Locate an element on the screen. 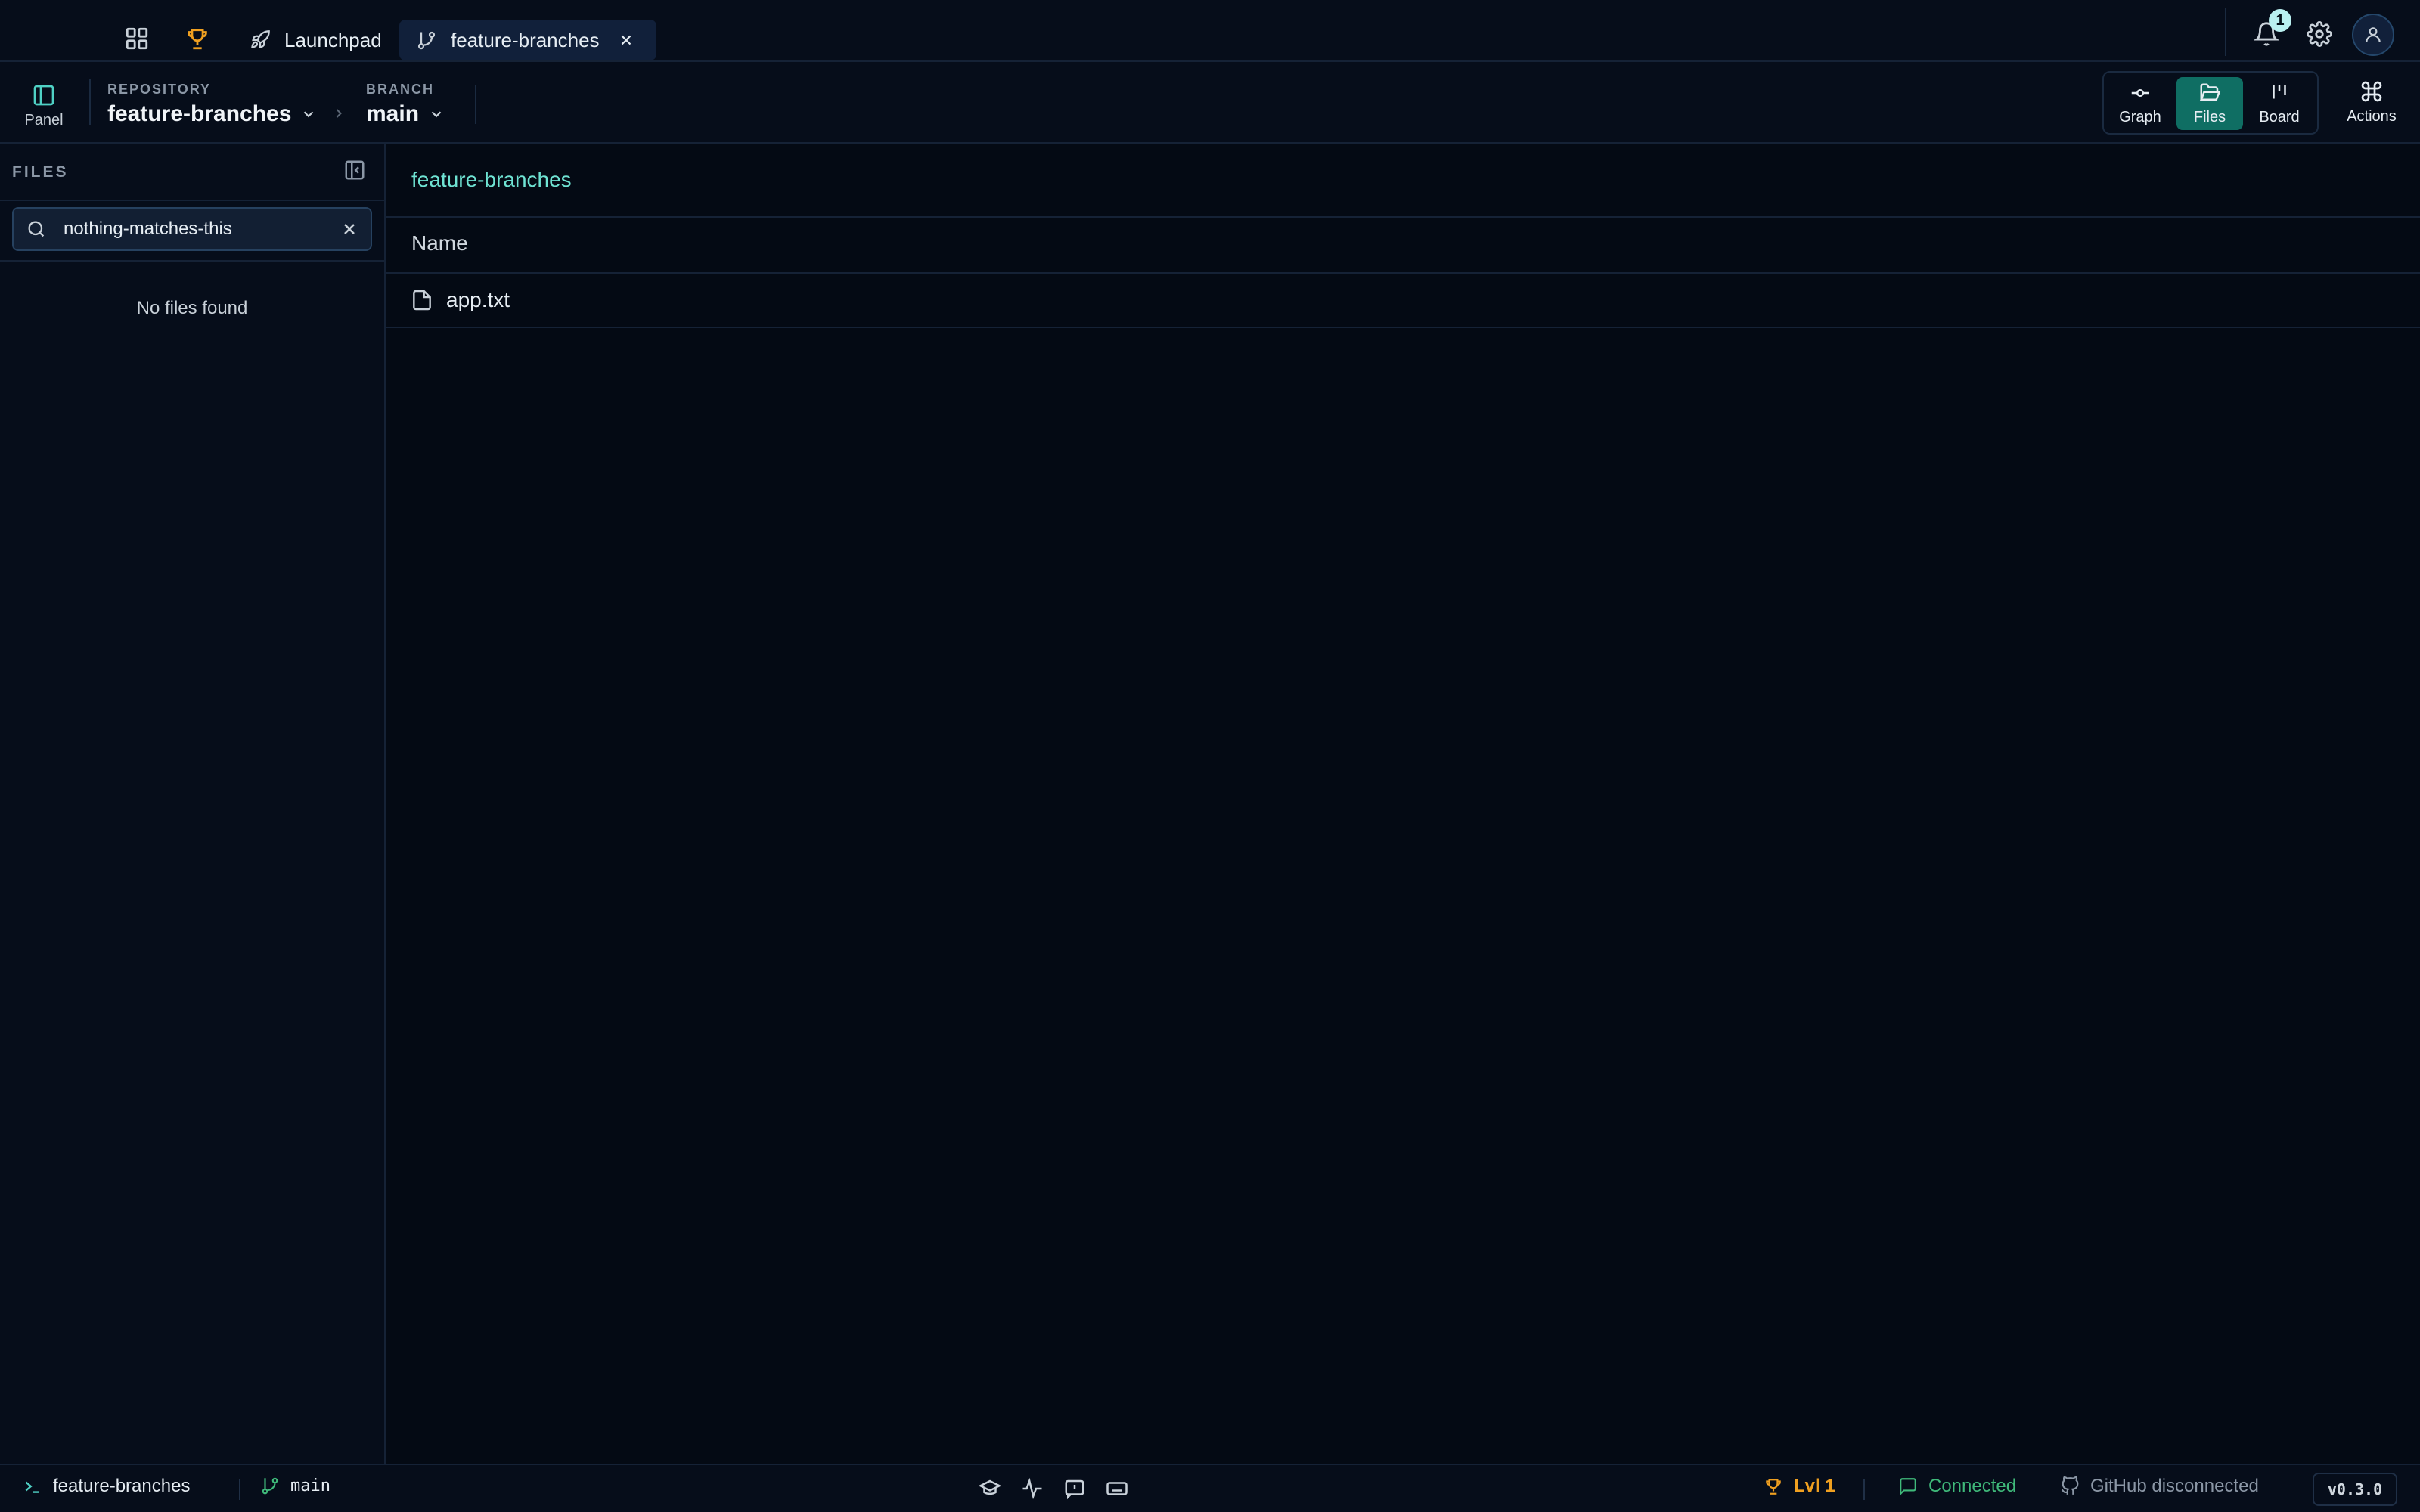 This screenshot has width=2420, height=1512. dashboard-grid-icon is located at coordinates (137, 38).